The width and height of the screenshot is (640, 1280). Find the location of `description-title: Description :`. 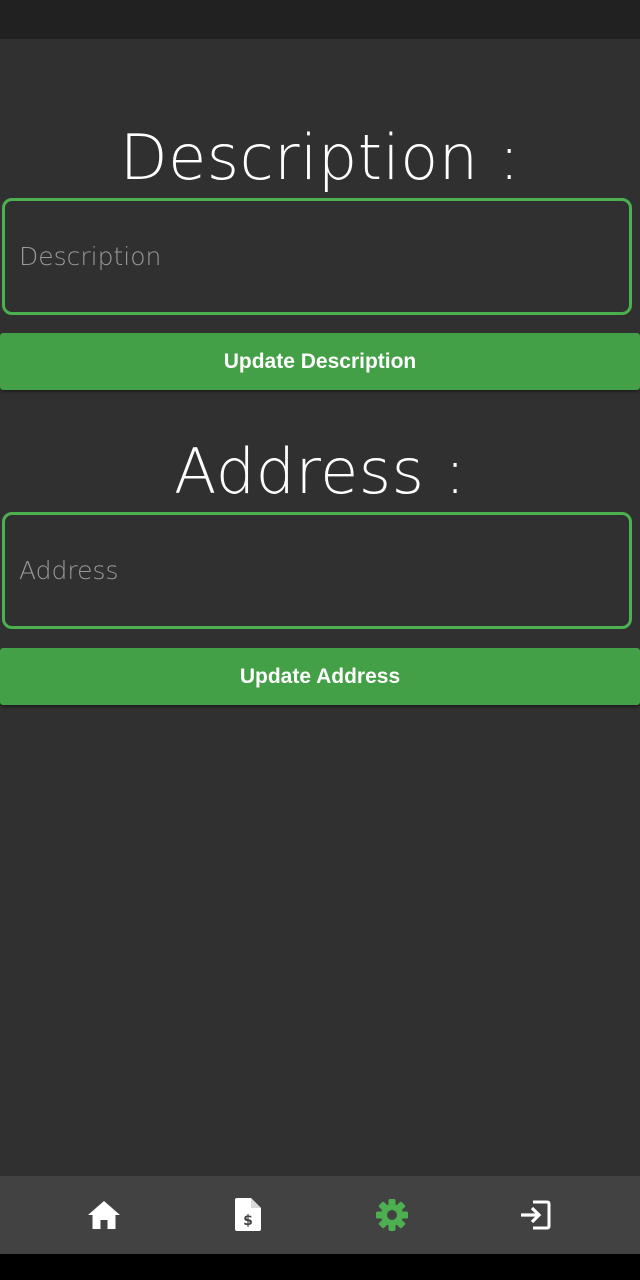

description-title: Description : is located at coordinates (320, 157).